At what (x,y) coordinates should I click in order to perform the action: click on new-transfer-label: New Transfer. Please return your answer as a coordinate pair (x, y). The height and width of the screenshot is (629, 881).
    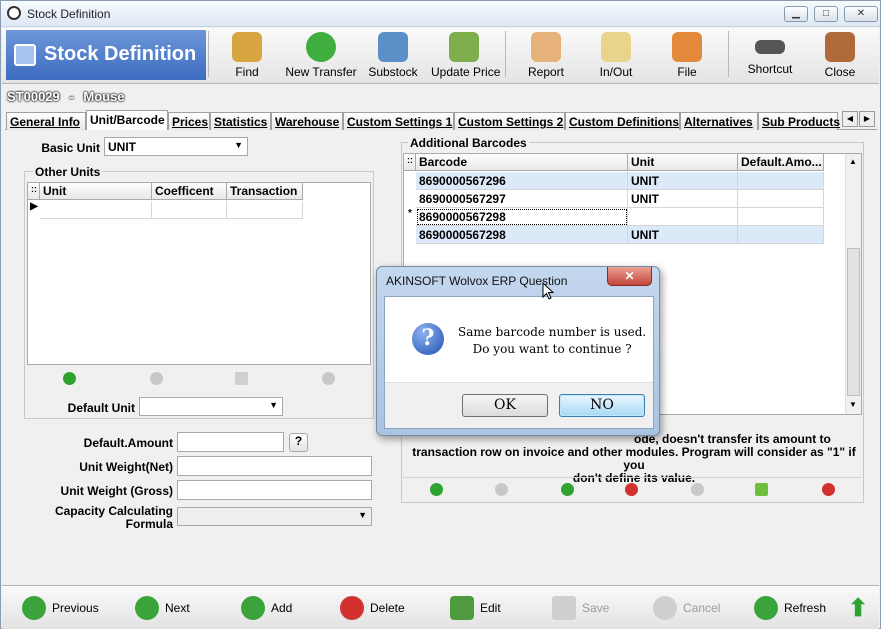
    Looking at the image, I should click on (321, 72).